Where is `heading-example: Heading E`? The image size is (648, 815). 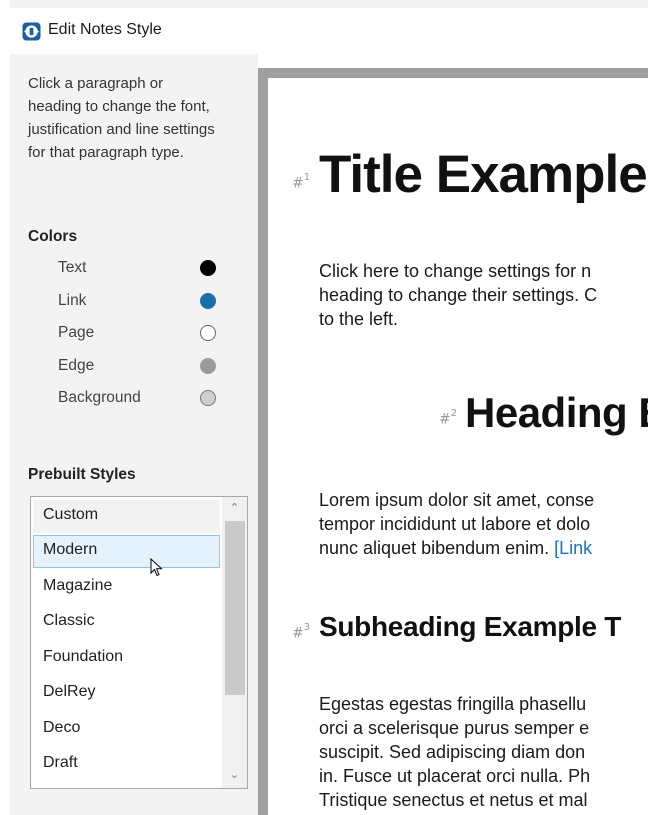
heading-example: Heading E is located at coordinates (556, 413).